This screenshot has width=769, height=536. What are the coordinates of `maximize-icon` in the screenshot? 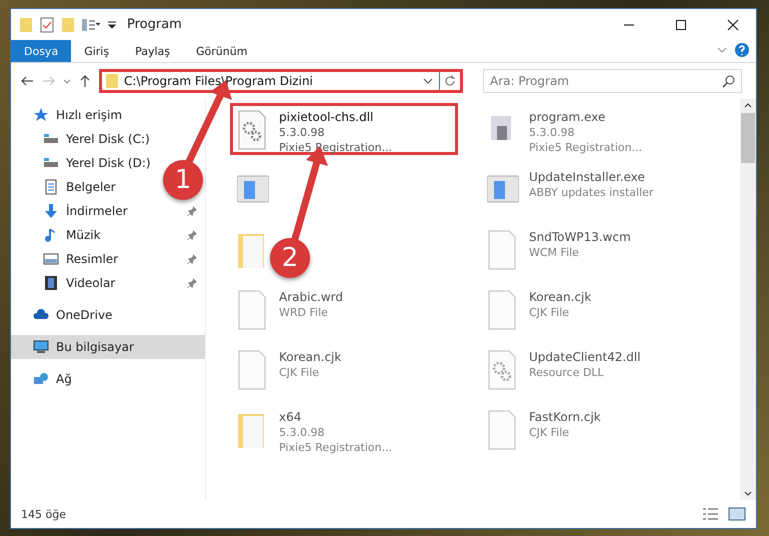 It's located at (681, 24).